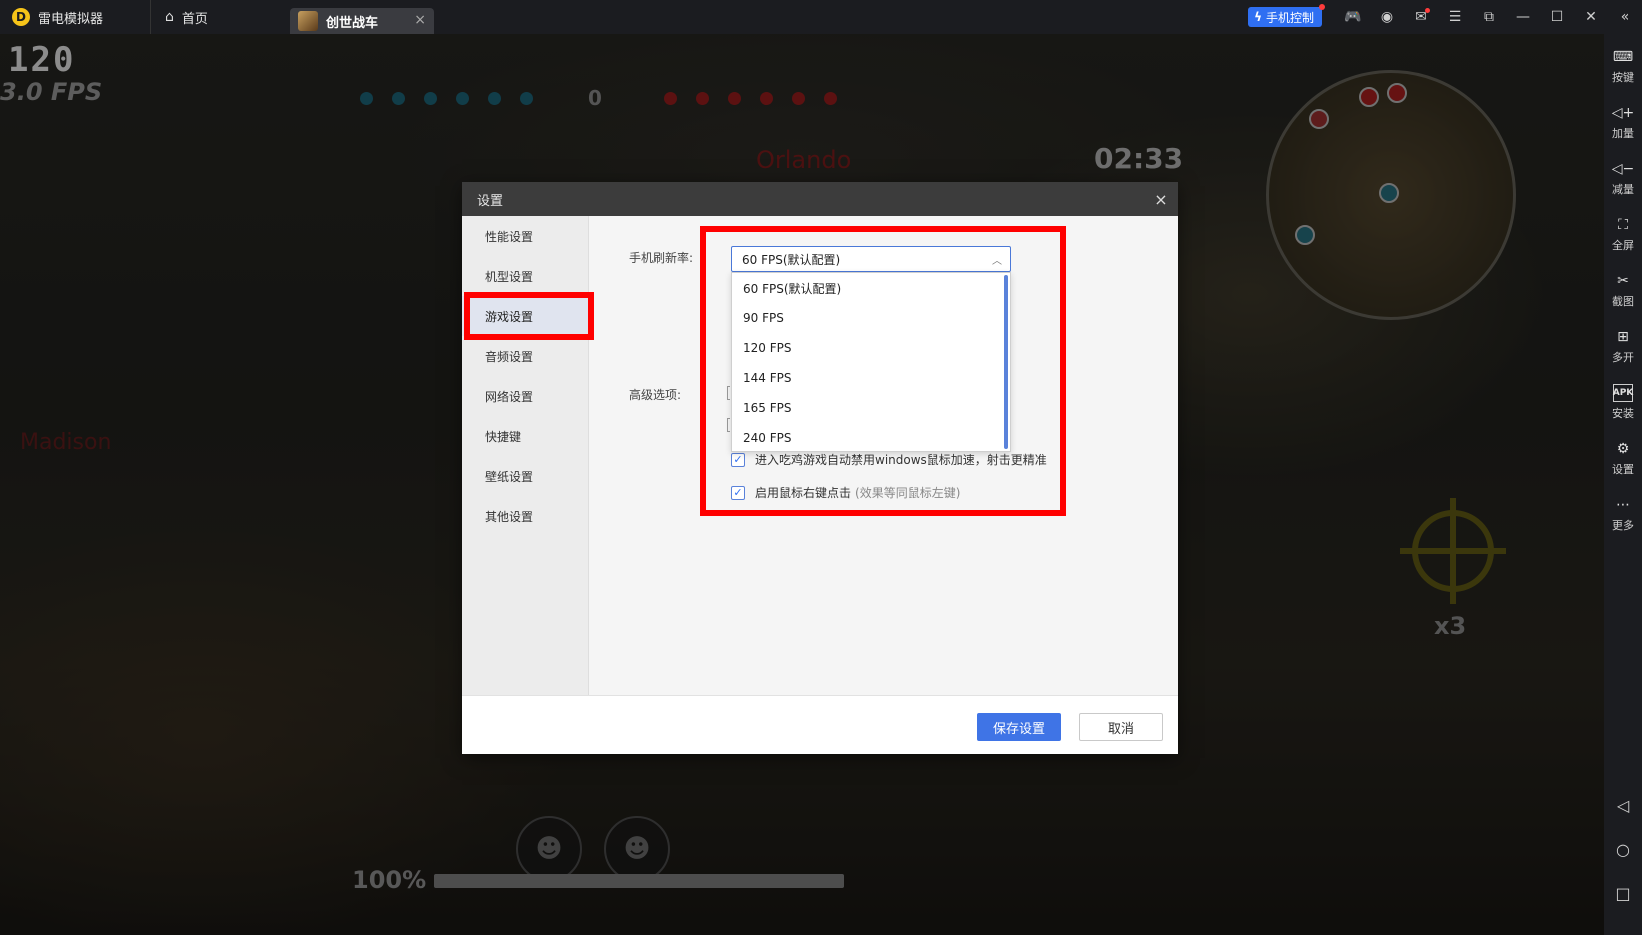  What do you see at coordinates (529, 316) in the screenshot?
I see `highlight-box-nav` at bounding box center [529, 316].